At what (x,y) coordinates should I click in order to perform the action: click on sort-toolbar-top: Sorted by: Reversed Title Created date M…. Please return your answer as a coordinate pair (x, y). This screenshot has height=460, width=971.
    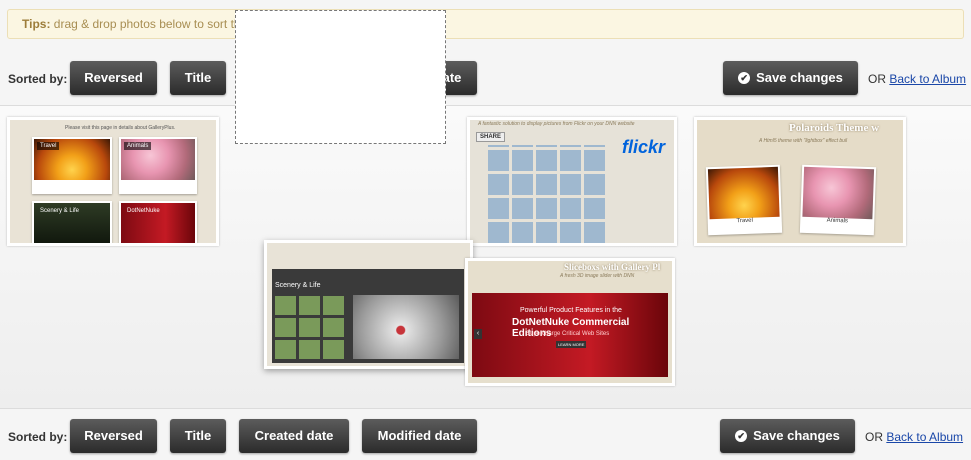
    Looking at the image, I should click on (485, 81).